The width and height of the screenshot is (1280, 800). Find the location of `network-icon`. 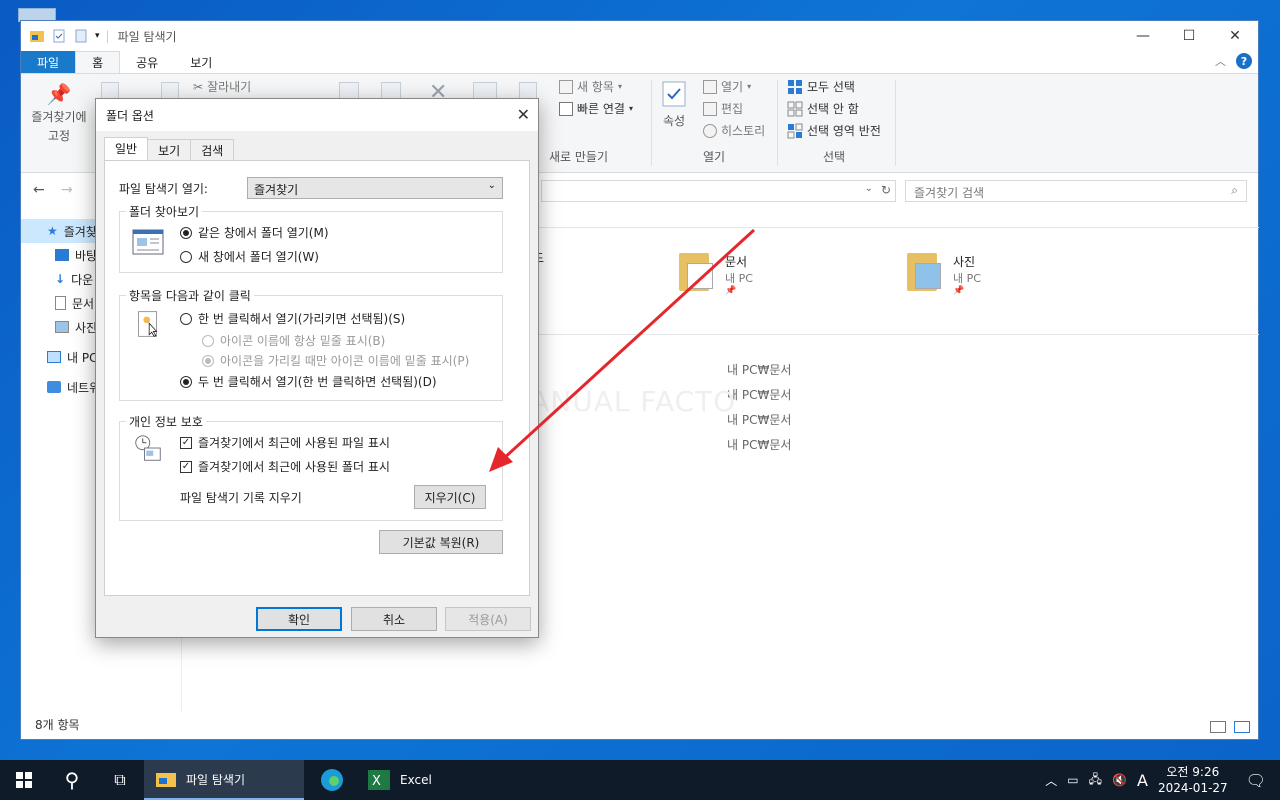

network-icon is located at coordinates (54, 387).